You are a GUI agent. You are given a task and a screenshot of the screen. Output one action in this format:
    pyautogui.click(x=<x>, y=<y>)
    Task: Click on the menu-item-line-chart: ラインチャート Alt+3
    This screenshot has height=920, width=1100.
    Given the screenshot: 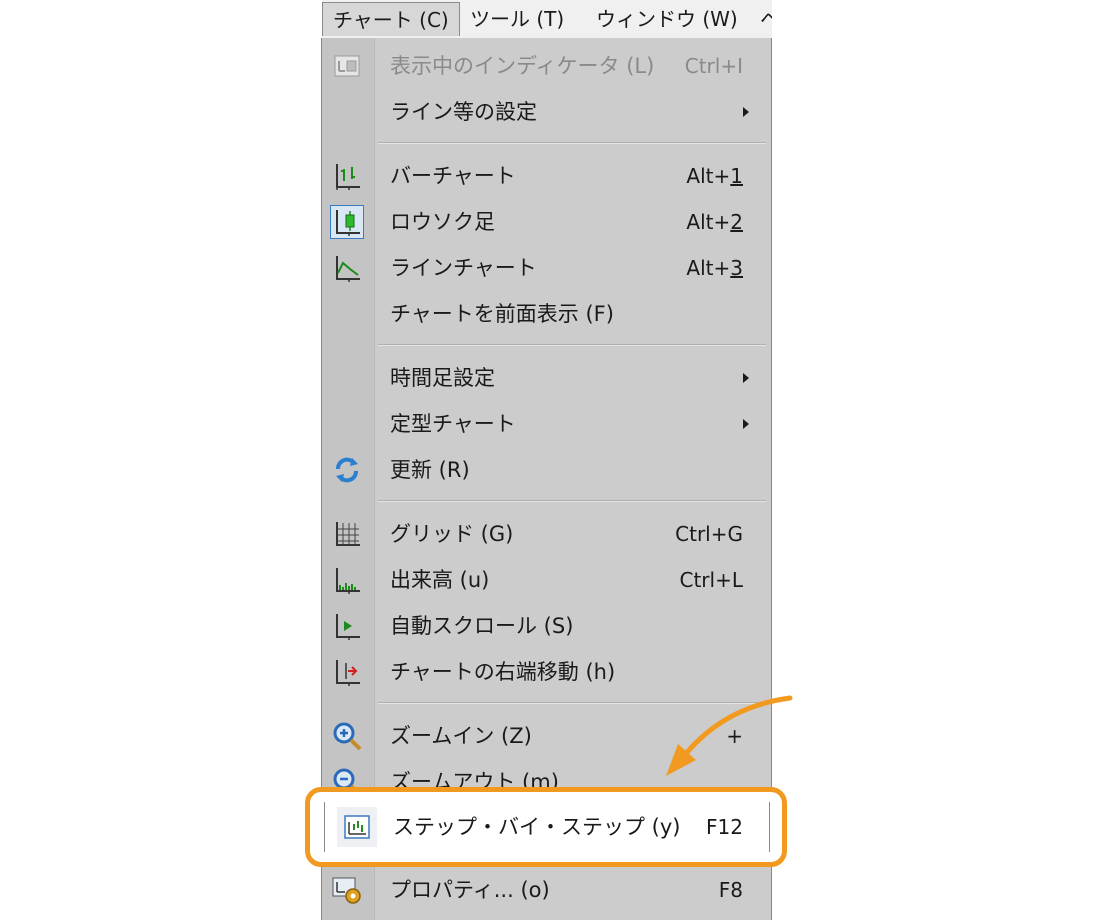 What is the action you would take?
    pyautogui.click(x=546, y=268)
    